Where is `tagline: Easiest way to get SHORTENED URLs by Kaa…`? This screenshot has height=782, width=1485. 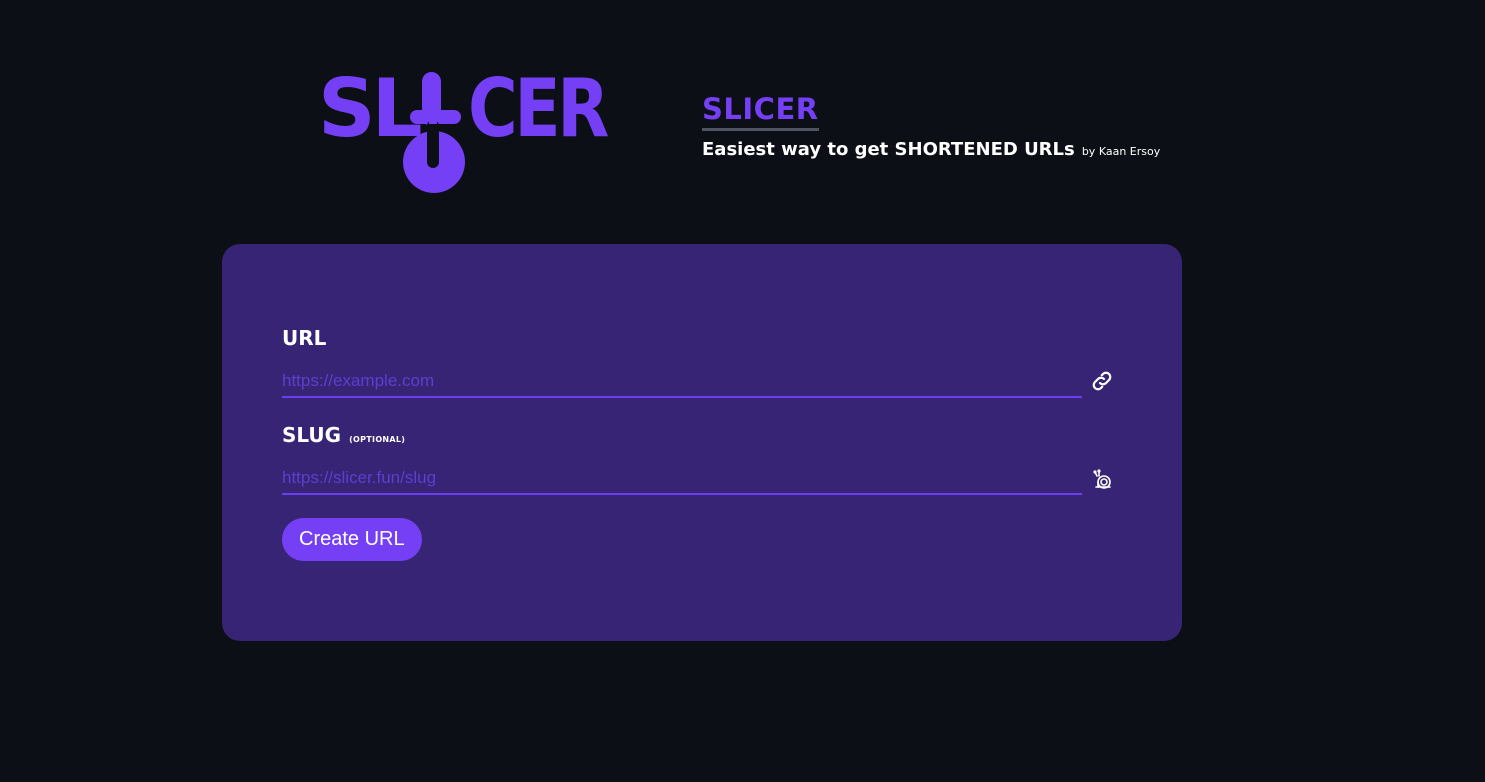 tagline: Easiest way to get SHORTENED URLs by Kaa… is located at coordinates (931, 149).